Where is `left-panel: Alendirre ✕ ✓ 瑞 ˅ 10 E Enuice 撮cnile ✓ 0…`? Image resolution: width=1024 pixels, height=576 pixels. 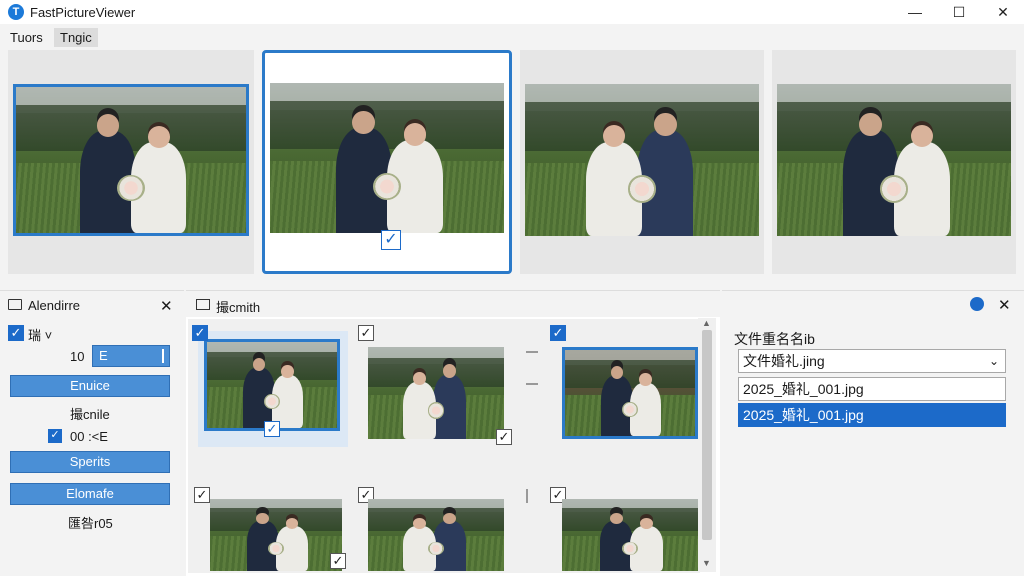 left-panel: Alendirre ✕ ✓ 瑞 ˅ 10 E Enuice 撮cnile ✓ 0… is located at coordinates (92, 433).